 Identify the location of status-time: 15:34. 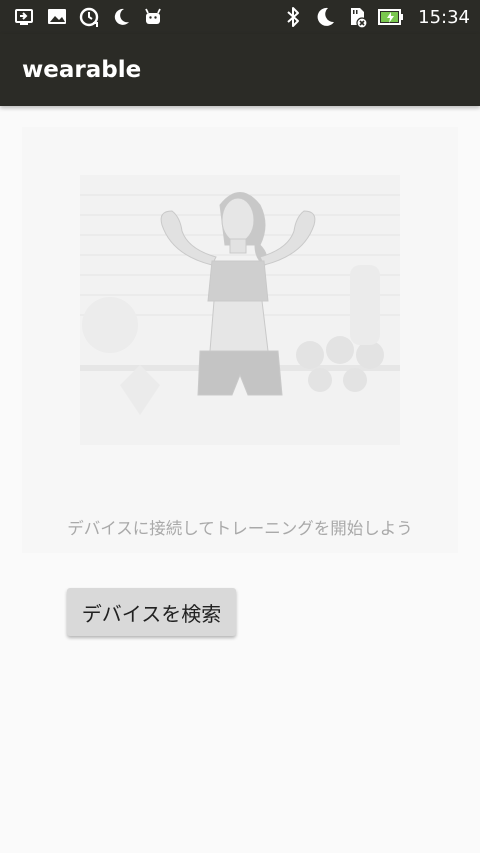
(444, 17).